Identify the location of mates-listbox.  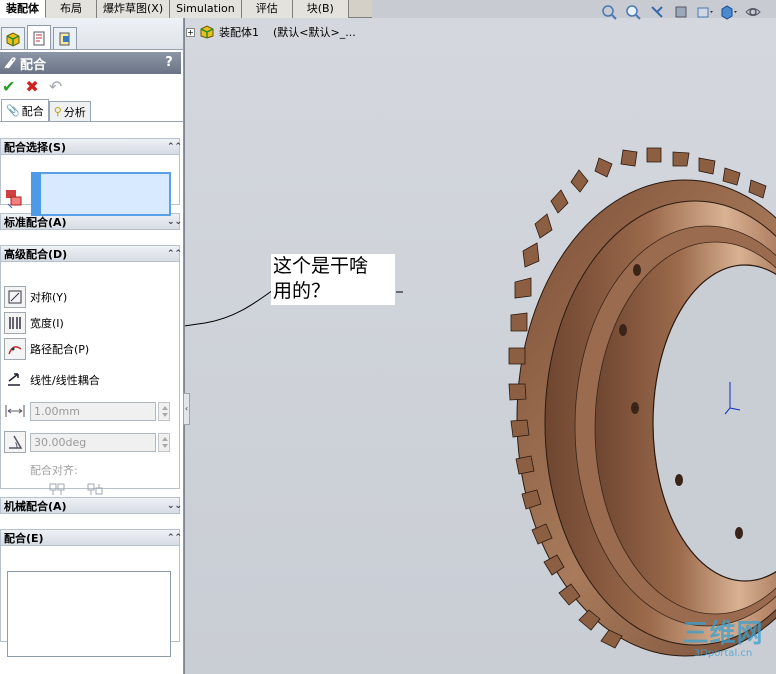
(89, 614).